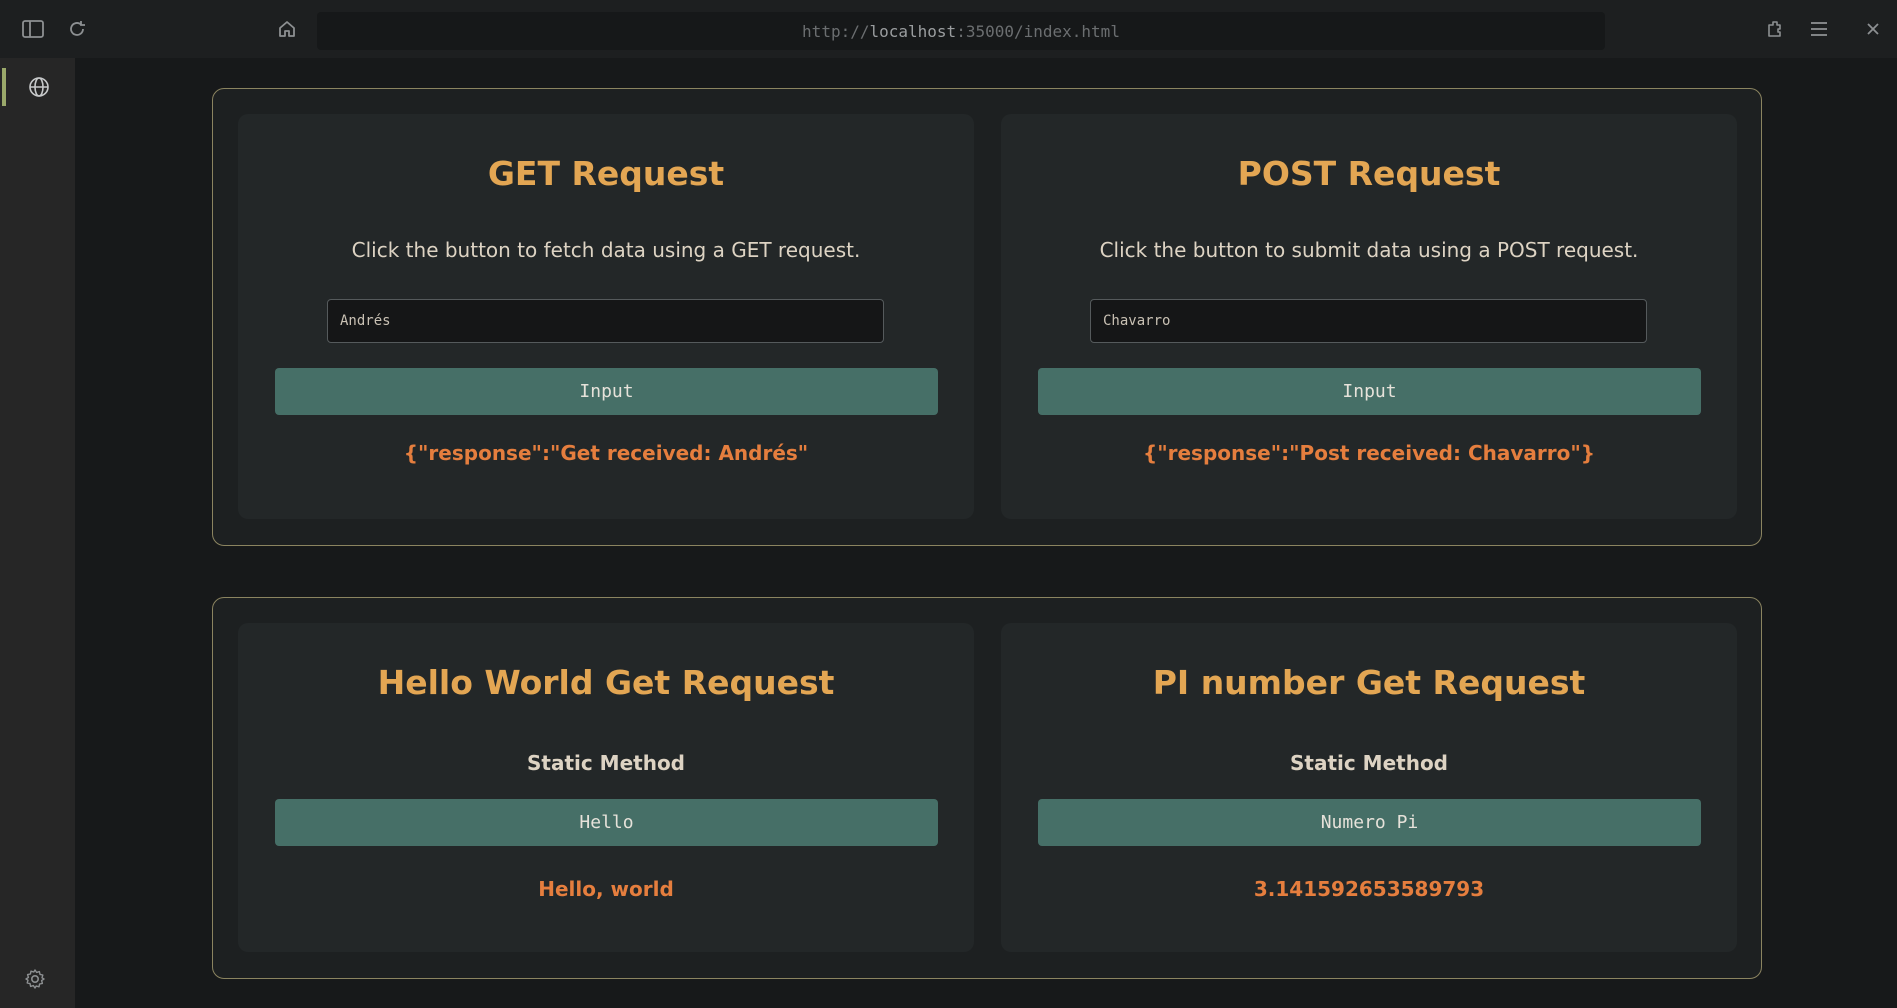  Describe the element at coordinates (606, 173) in the screenshot. I see `card-title: GET Request` at that location.